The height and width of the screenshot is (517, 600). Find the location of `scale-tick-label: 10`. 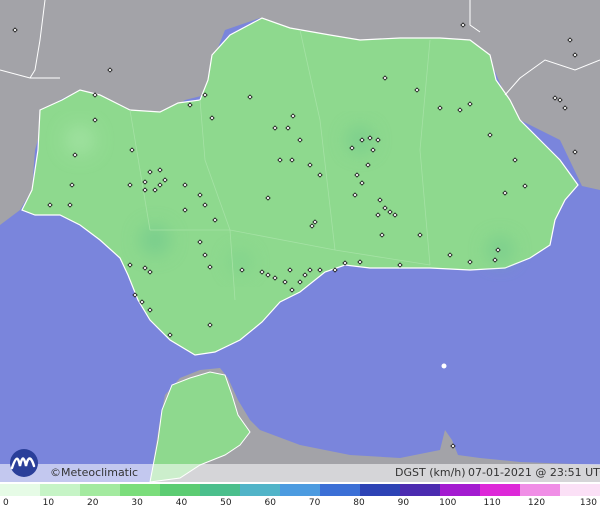

scale-tick-label: 10 is located at coordinates (48, 503).